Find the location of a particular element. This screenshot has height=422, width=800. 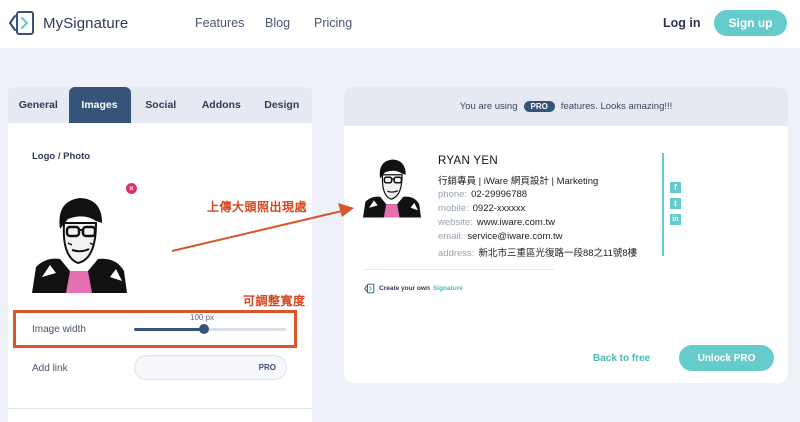

signature-phone: phone: 02-29996788 is located at coordinates (482, 194).